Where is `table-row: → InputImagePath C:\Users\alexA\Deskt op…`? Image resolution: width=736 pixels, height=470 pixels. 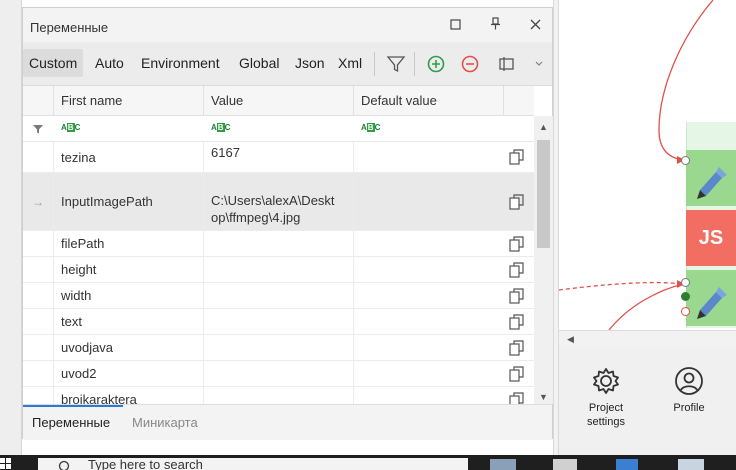
table-row: → InputImagePath C:\Users\alexA\Deskt op… is located at coordinates (278, 202).